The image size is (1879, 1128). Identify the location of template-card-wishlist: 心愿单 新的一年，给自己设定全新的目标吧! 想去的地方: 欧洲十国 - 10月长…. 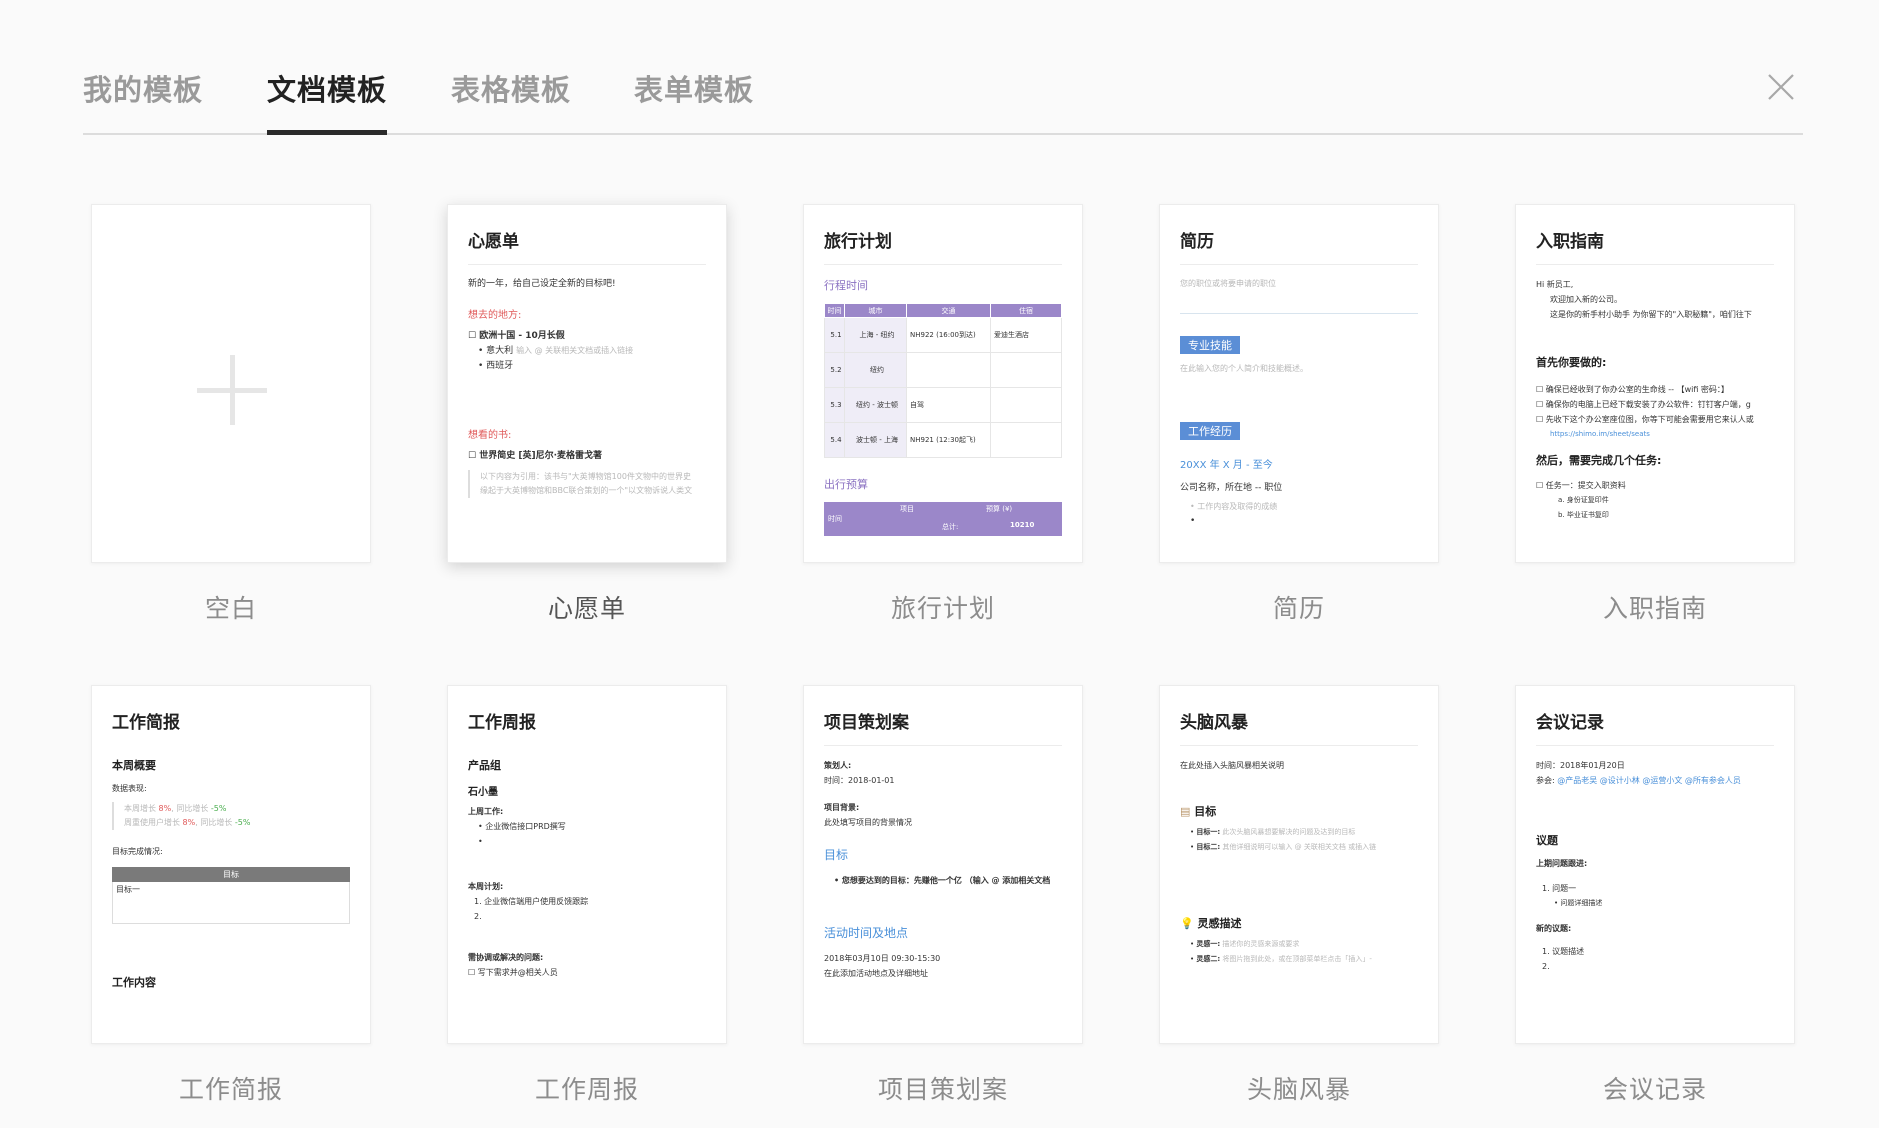
(587, 383).